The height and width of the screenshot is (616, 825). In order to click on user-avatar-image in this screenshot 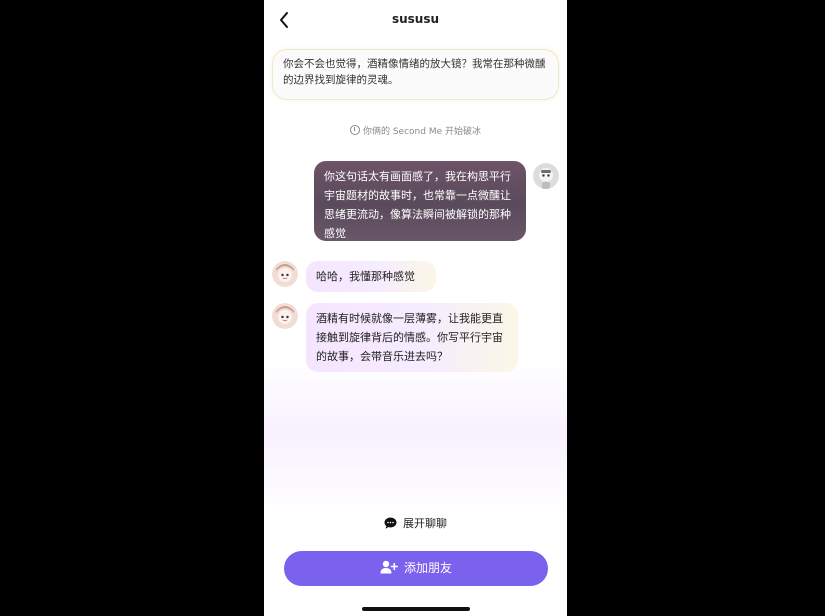, I will do `click(546, 176)`.